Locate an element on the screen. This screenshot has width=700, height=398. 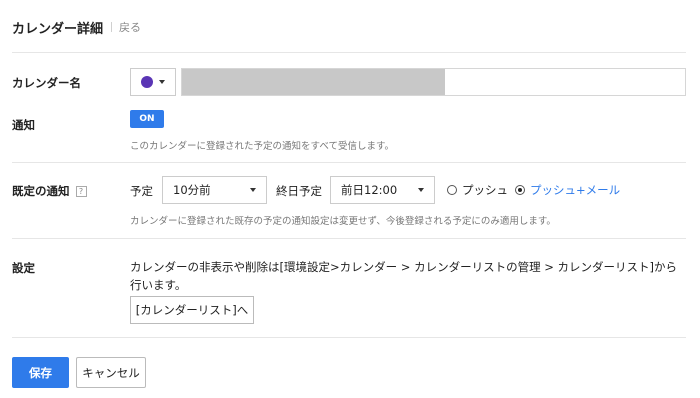
radio-push-label: プッシュ is located at coordinates (485, 190).